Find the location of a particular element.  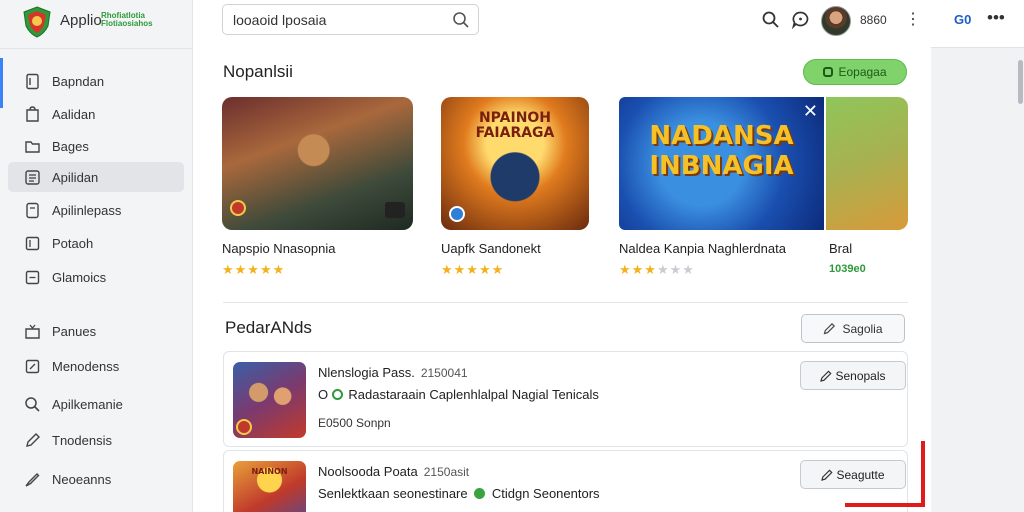

search-box is located at coordinates (350, 19).